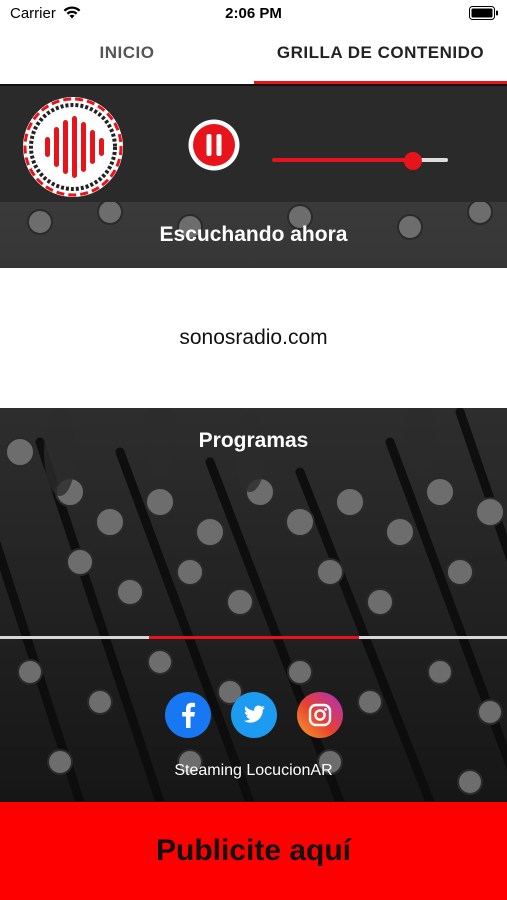  What do you see at coordinates (253, 234) in the screenshot?
I see `now-playing-header: Escuchando ahora` at bounding box center [253, 234].